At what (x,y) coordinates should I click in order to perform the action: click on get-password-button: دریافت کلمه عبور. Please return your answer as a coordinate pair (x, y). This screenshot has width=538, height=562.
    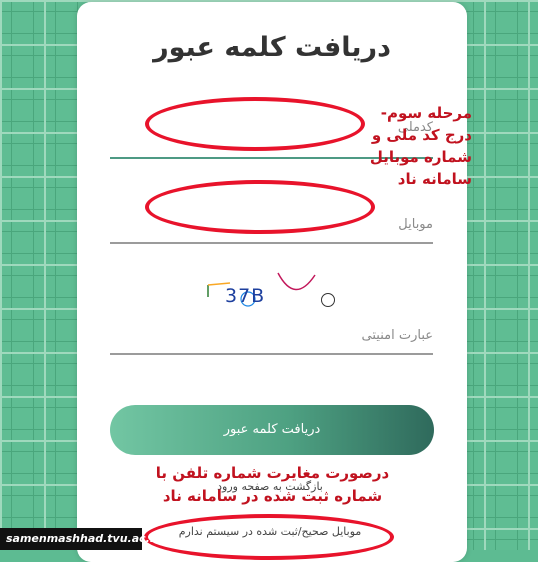
    Looking at the image, I should click on (272, 430).